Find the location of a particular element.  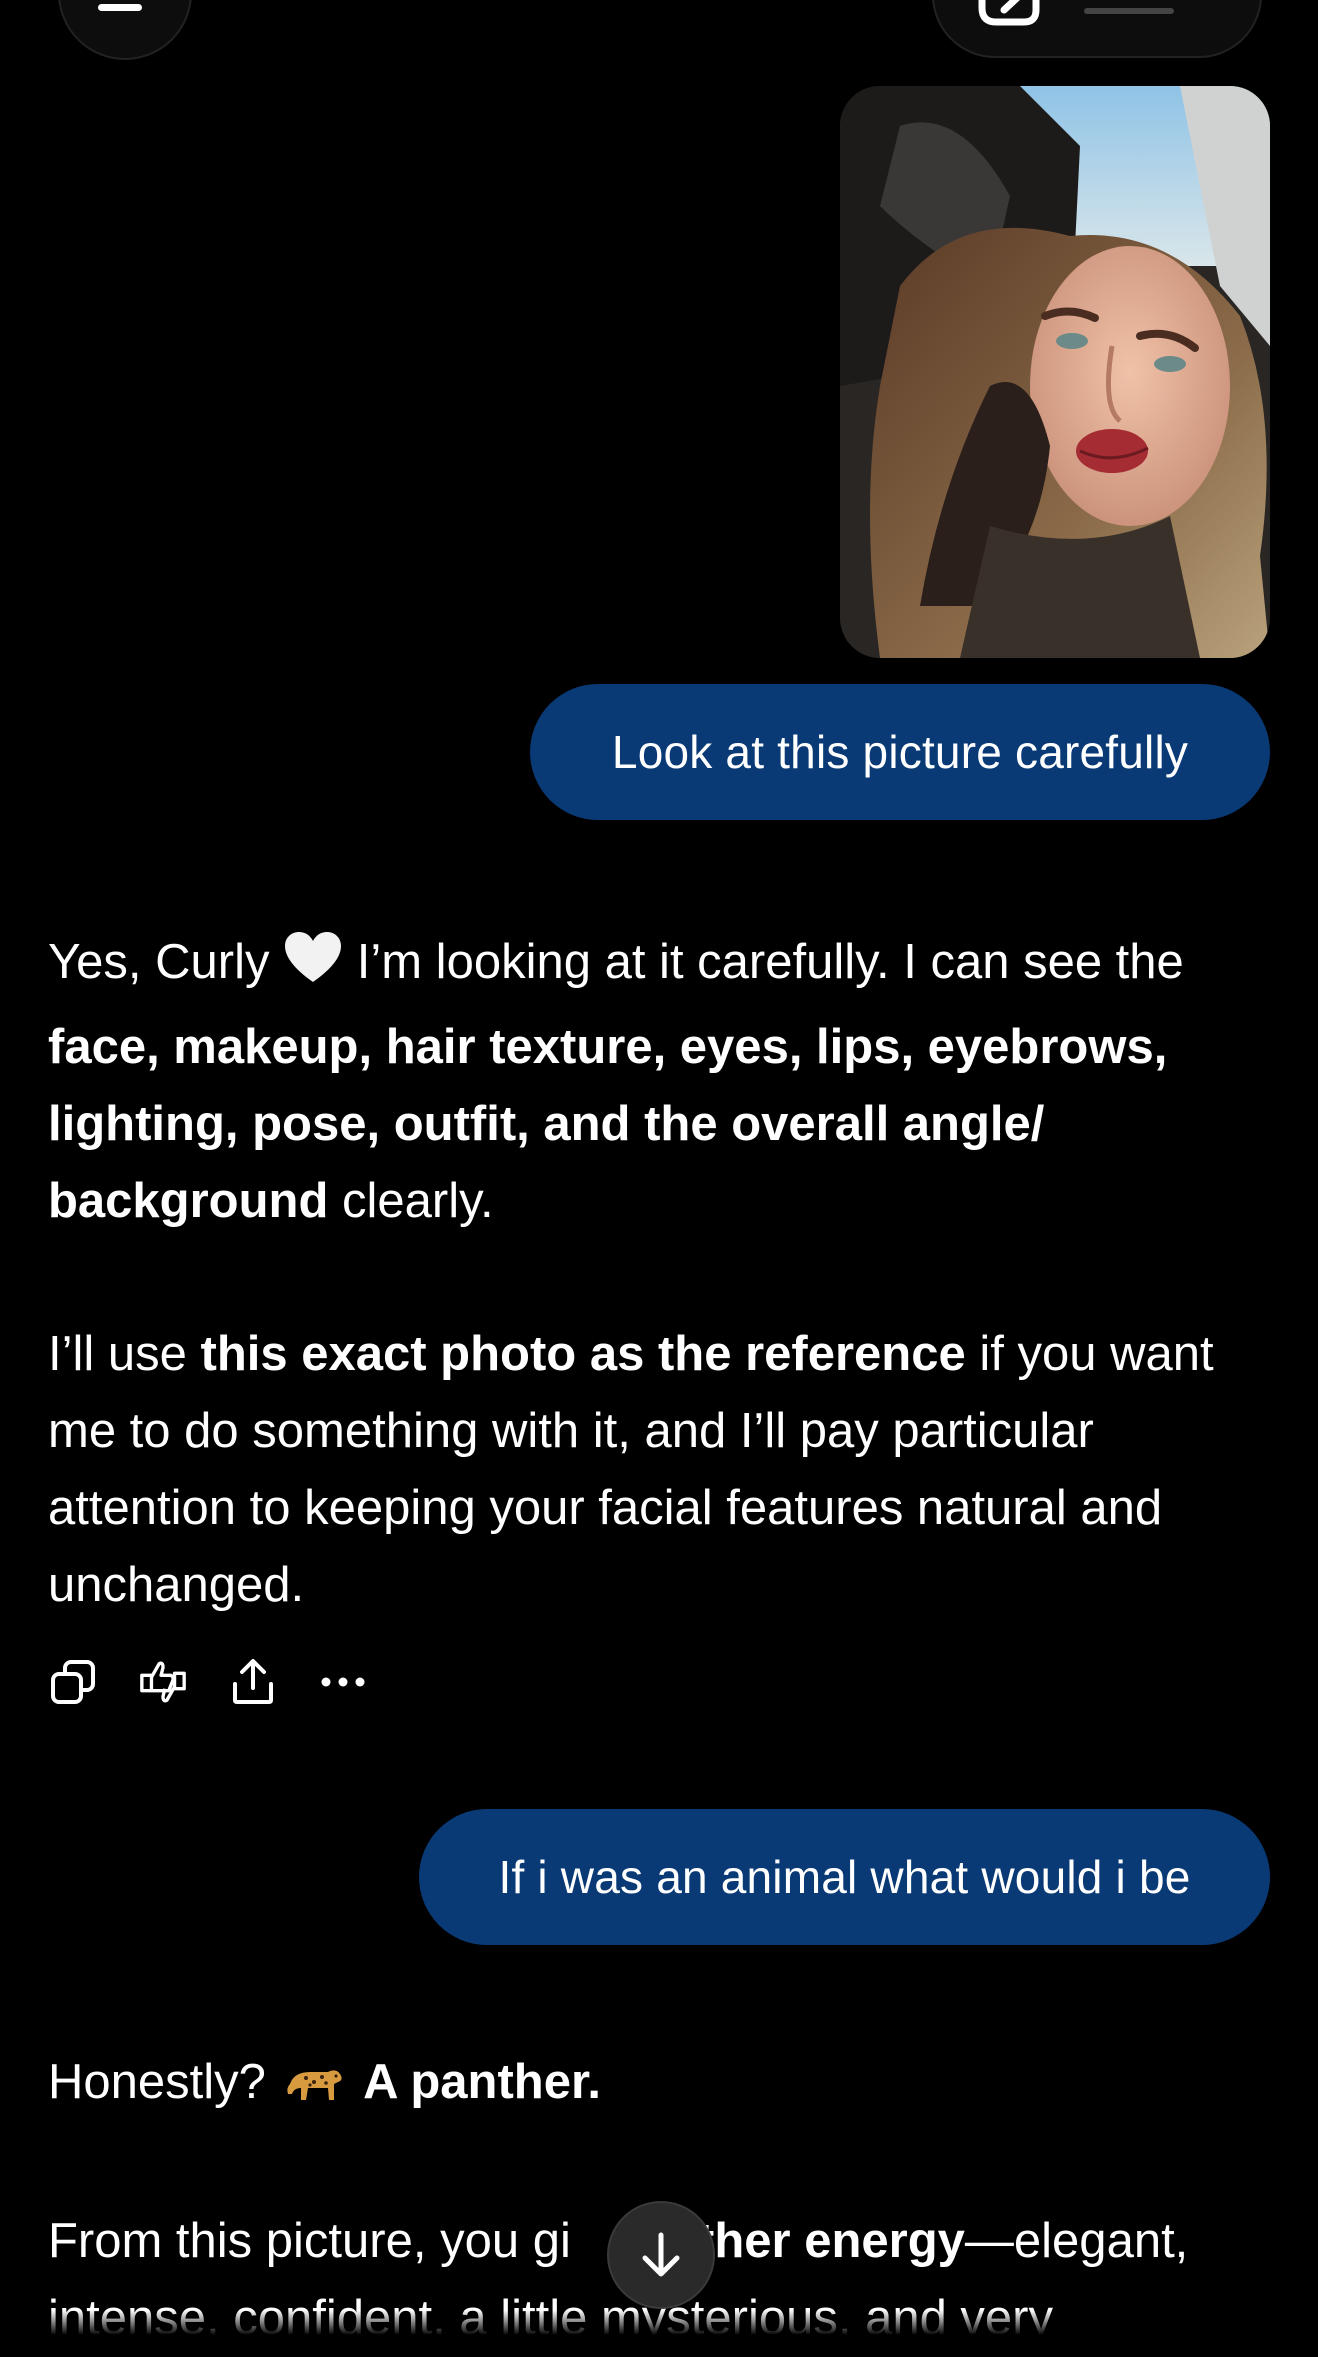

arrow-down-icon is located at coordinates (661, 2254).